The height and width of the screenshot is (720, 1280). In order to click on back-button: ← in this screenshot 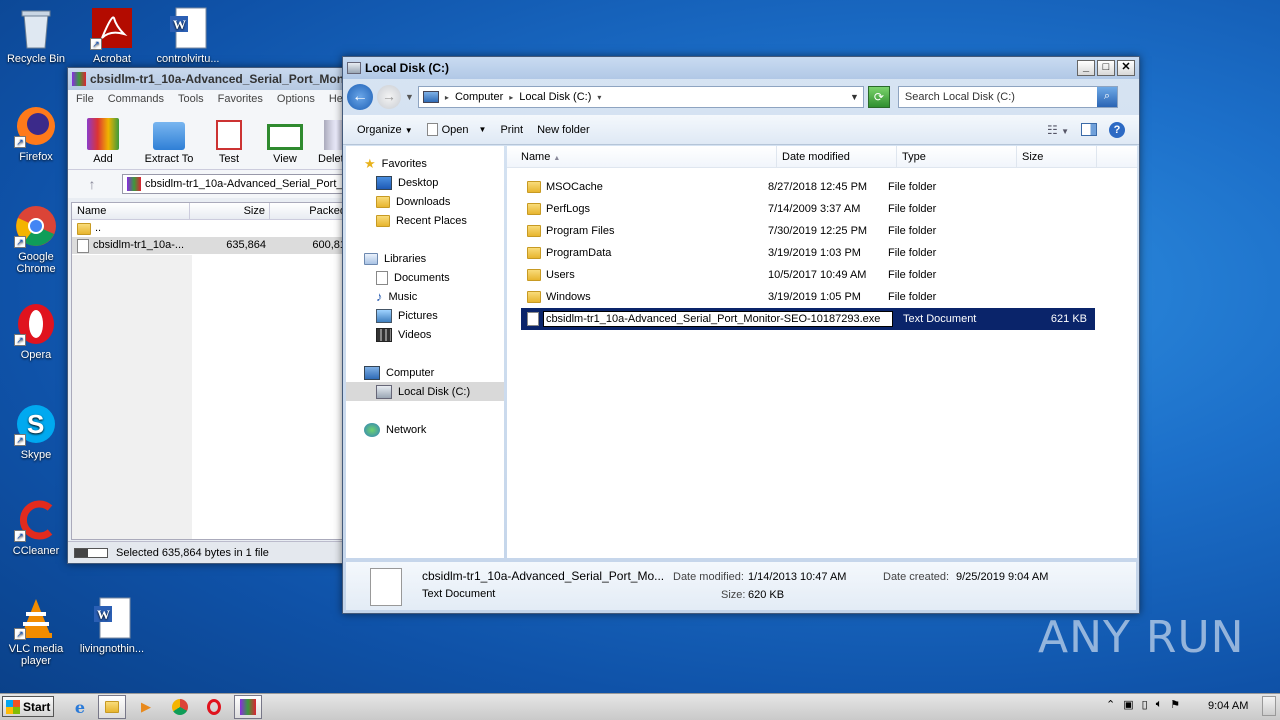, I will do `click(360, 97)`.